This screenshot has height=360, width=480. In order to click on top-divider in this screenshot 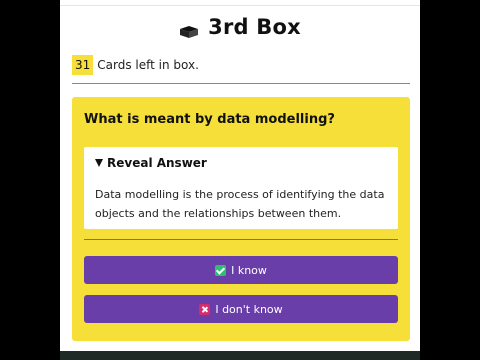, I will do `click(240, 5)`.